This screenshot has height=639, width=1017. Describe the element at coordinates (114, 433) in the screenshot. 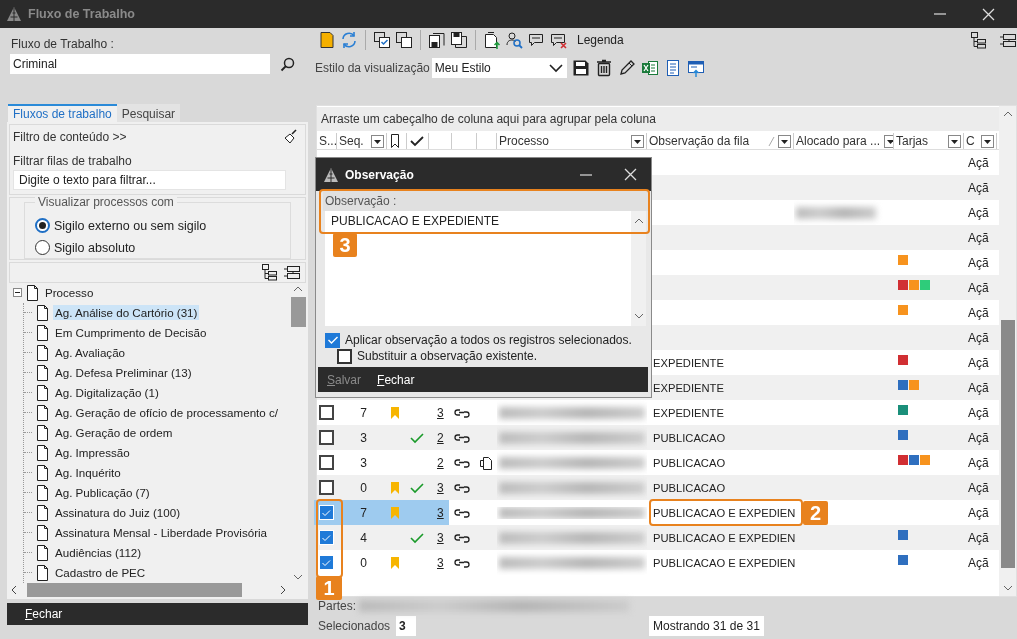

I see `tree-item: Ag. Geração de ordem` at that location.